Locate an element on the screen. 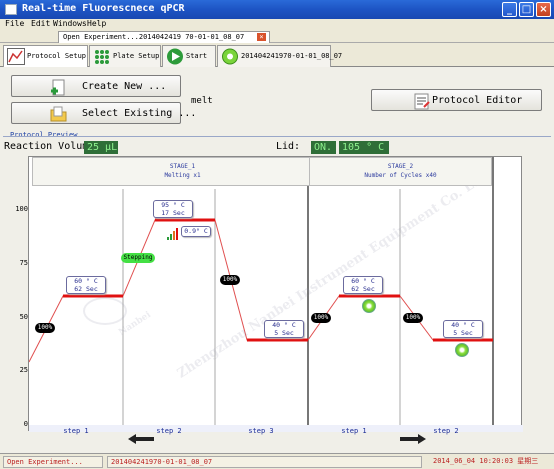  title-bar: Real-time Fluorescnece qPCR _ □ × is located at coordinates (277, 9).